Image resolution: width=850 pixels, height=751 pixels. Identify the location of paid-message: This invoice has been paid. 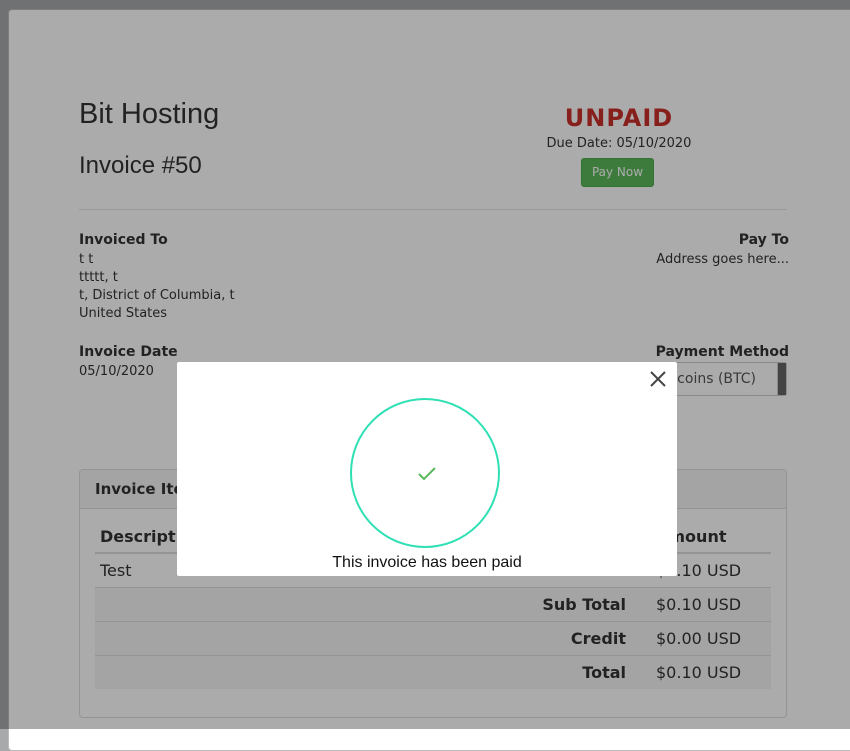
(427, 562).